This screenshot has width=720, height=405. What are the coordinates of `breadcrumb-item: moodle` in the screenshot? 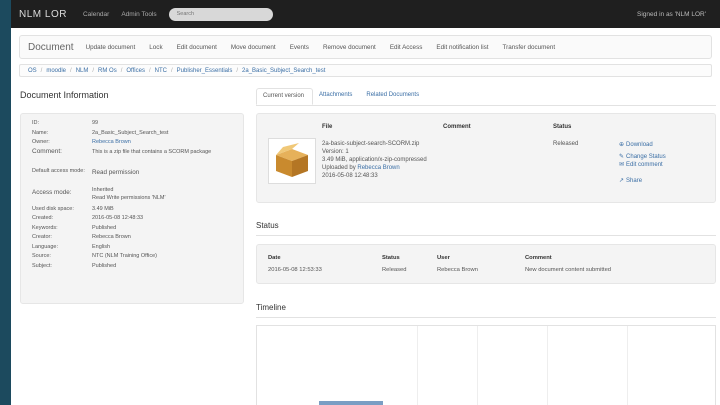 It's located at (56, 71).